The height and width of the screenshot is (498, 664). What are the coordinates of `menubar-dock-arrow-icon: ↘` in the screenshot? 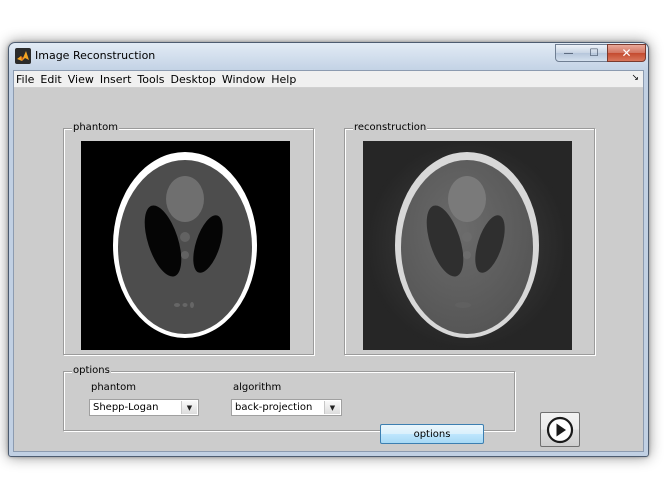 It's located at (635, 78).